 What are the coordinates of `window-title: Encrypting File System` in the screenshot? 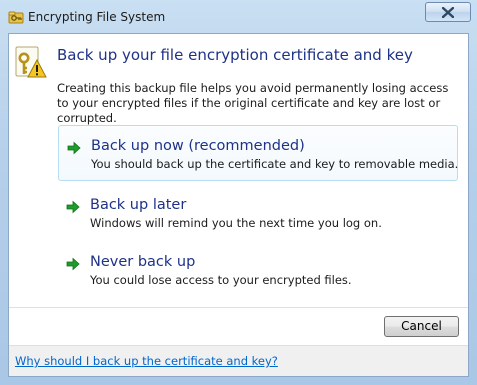 It's located at (97, 17).